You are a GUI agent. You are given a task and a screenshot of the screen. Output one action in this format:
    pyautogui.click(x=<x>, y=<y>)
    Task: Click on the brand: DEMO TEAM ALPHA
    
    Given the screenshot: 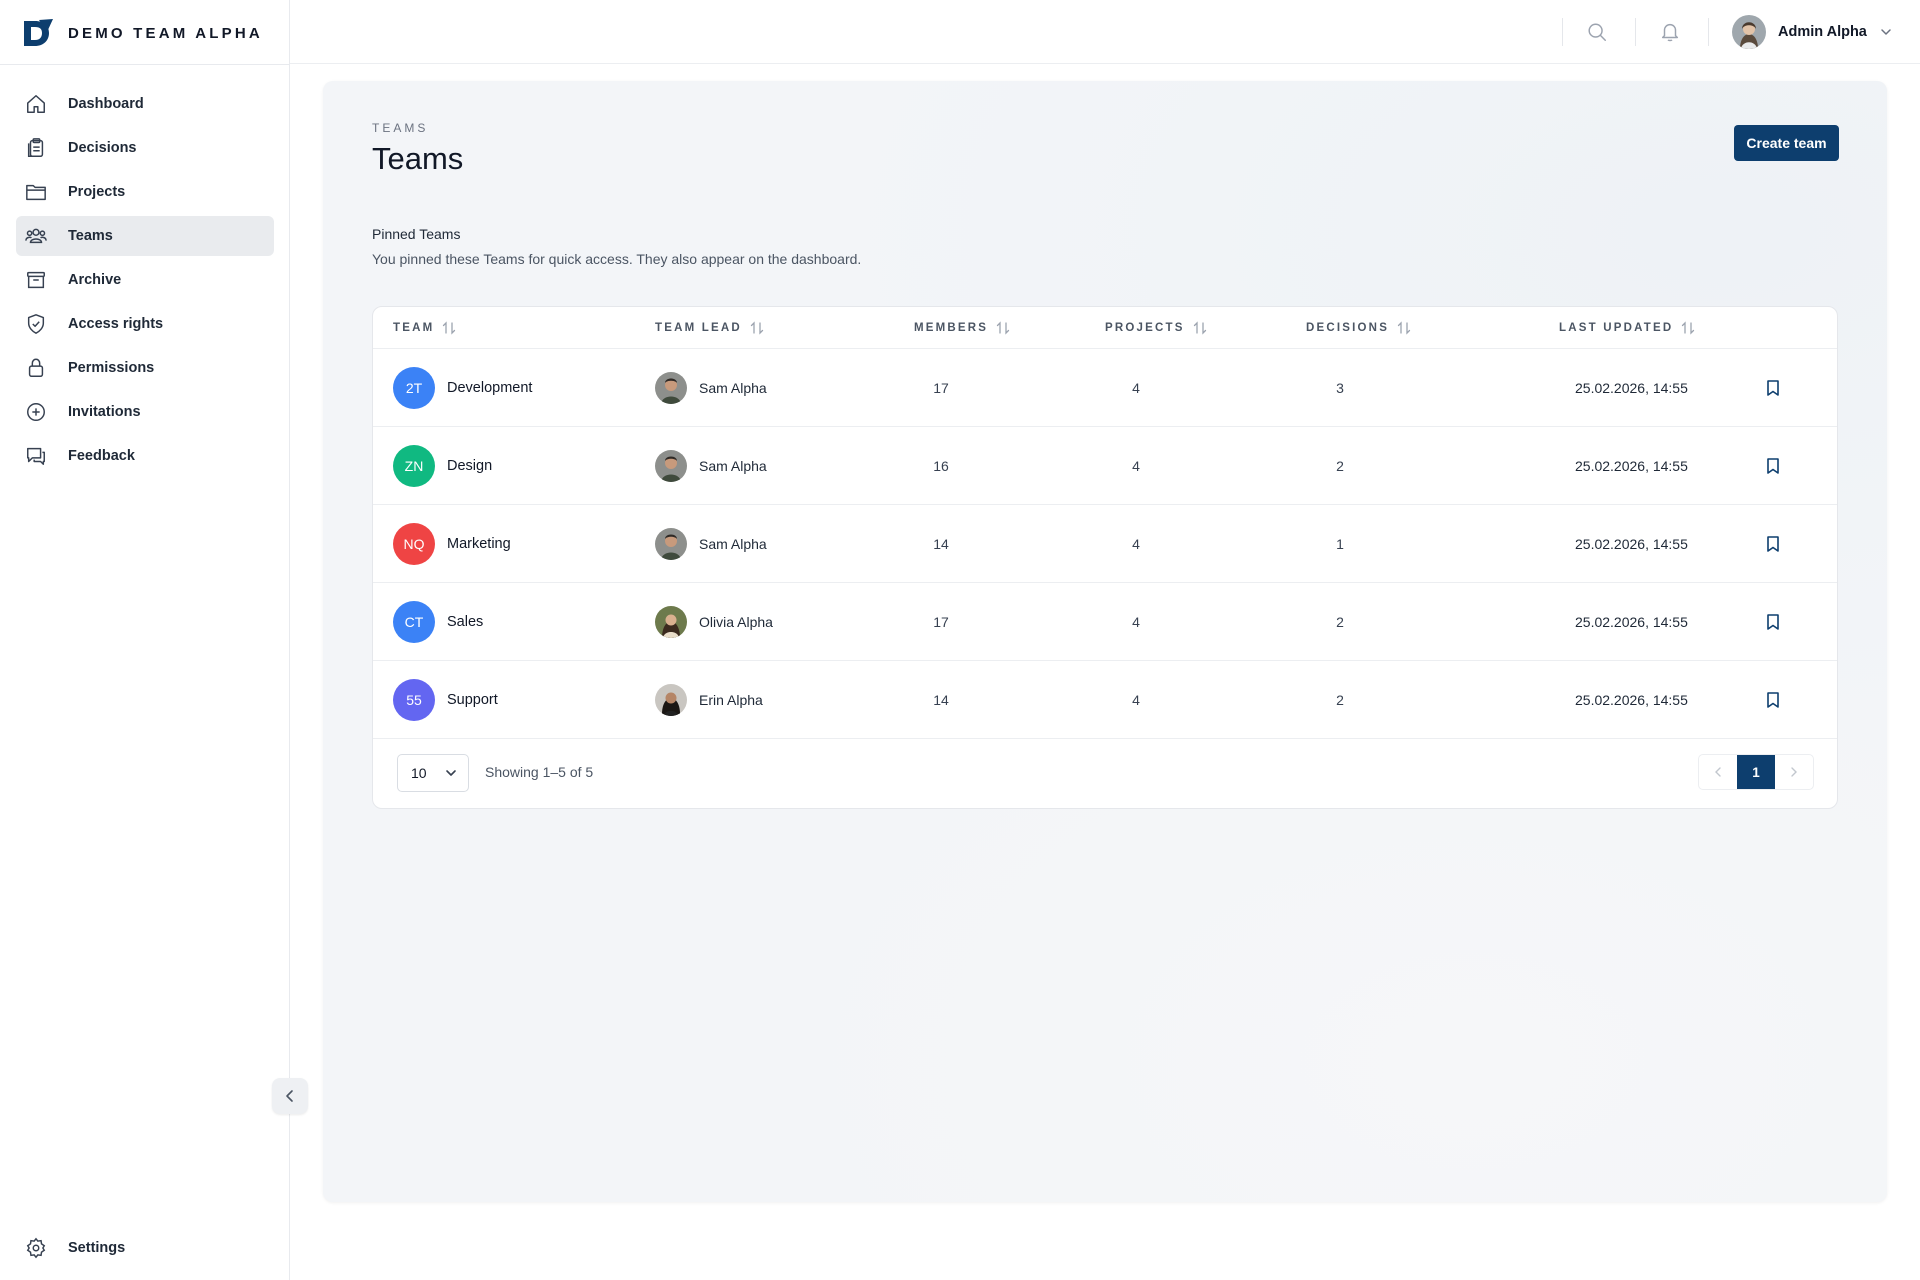 What is the action you would take?
    pyautogui.click(x=142, y=33)
    